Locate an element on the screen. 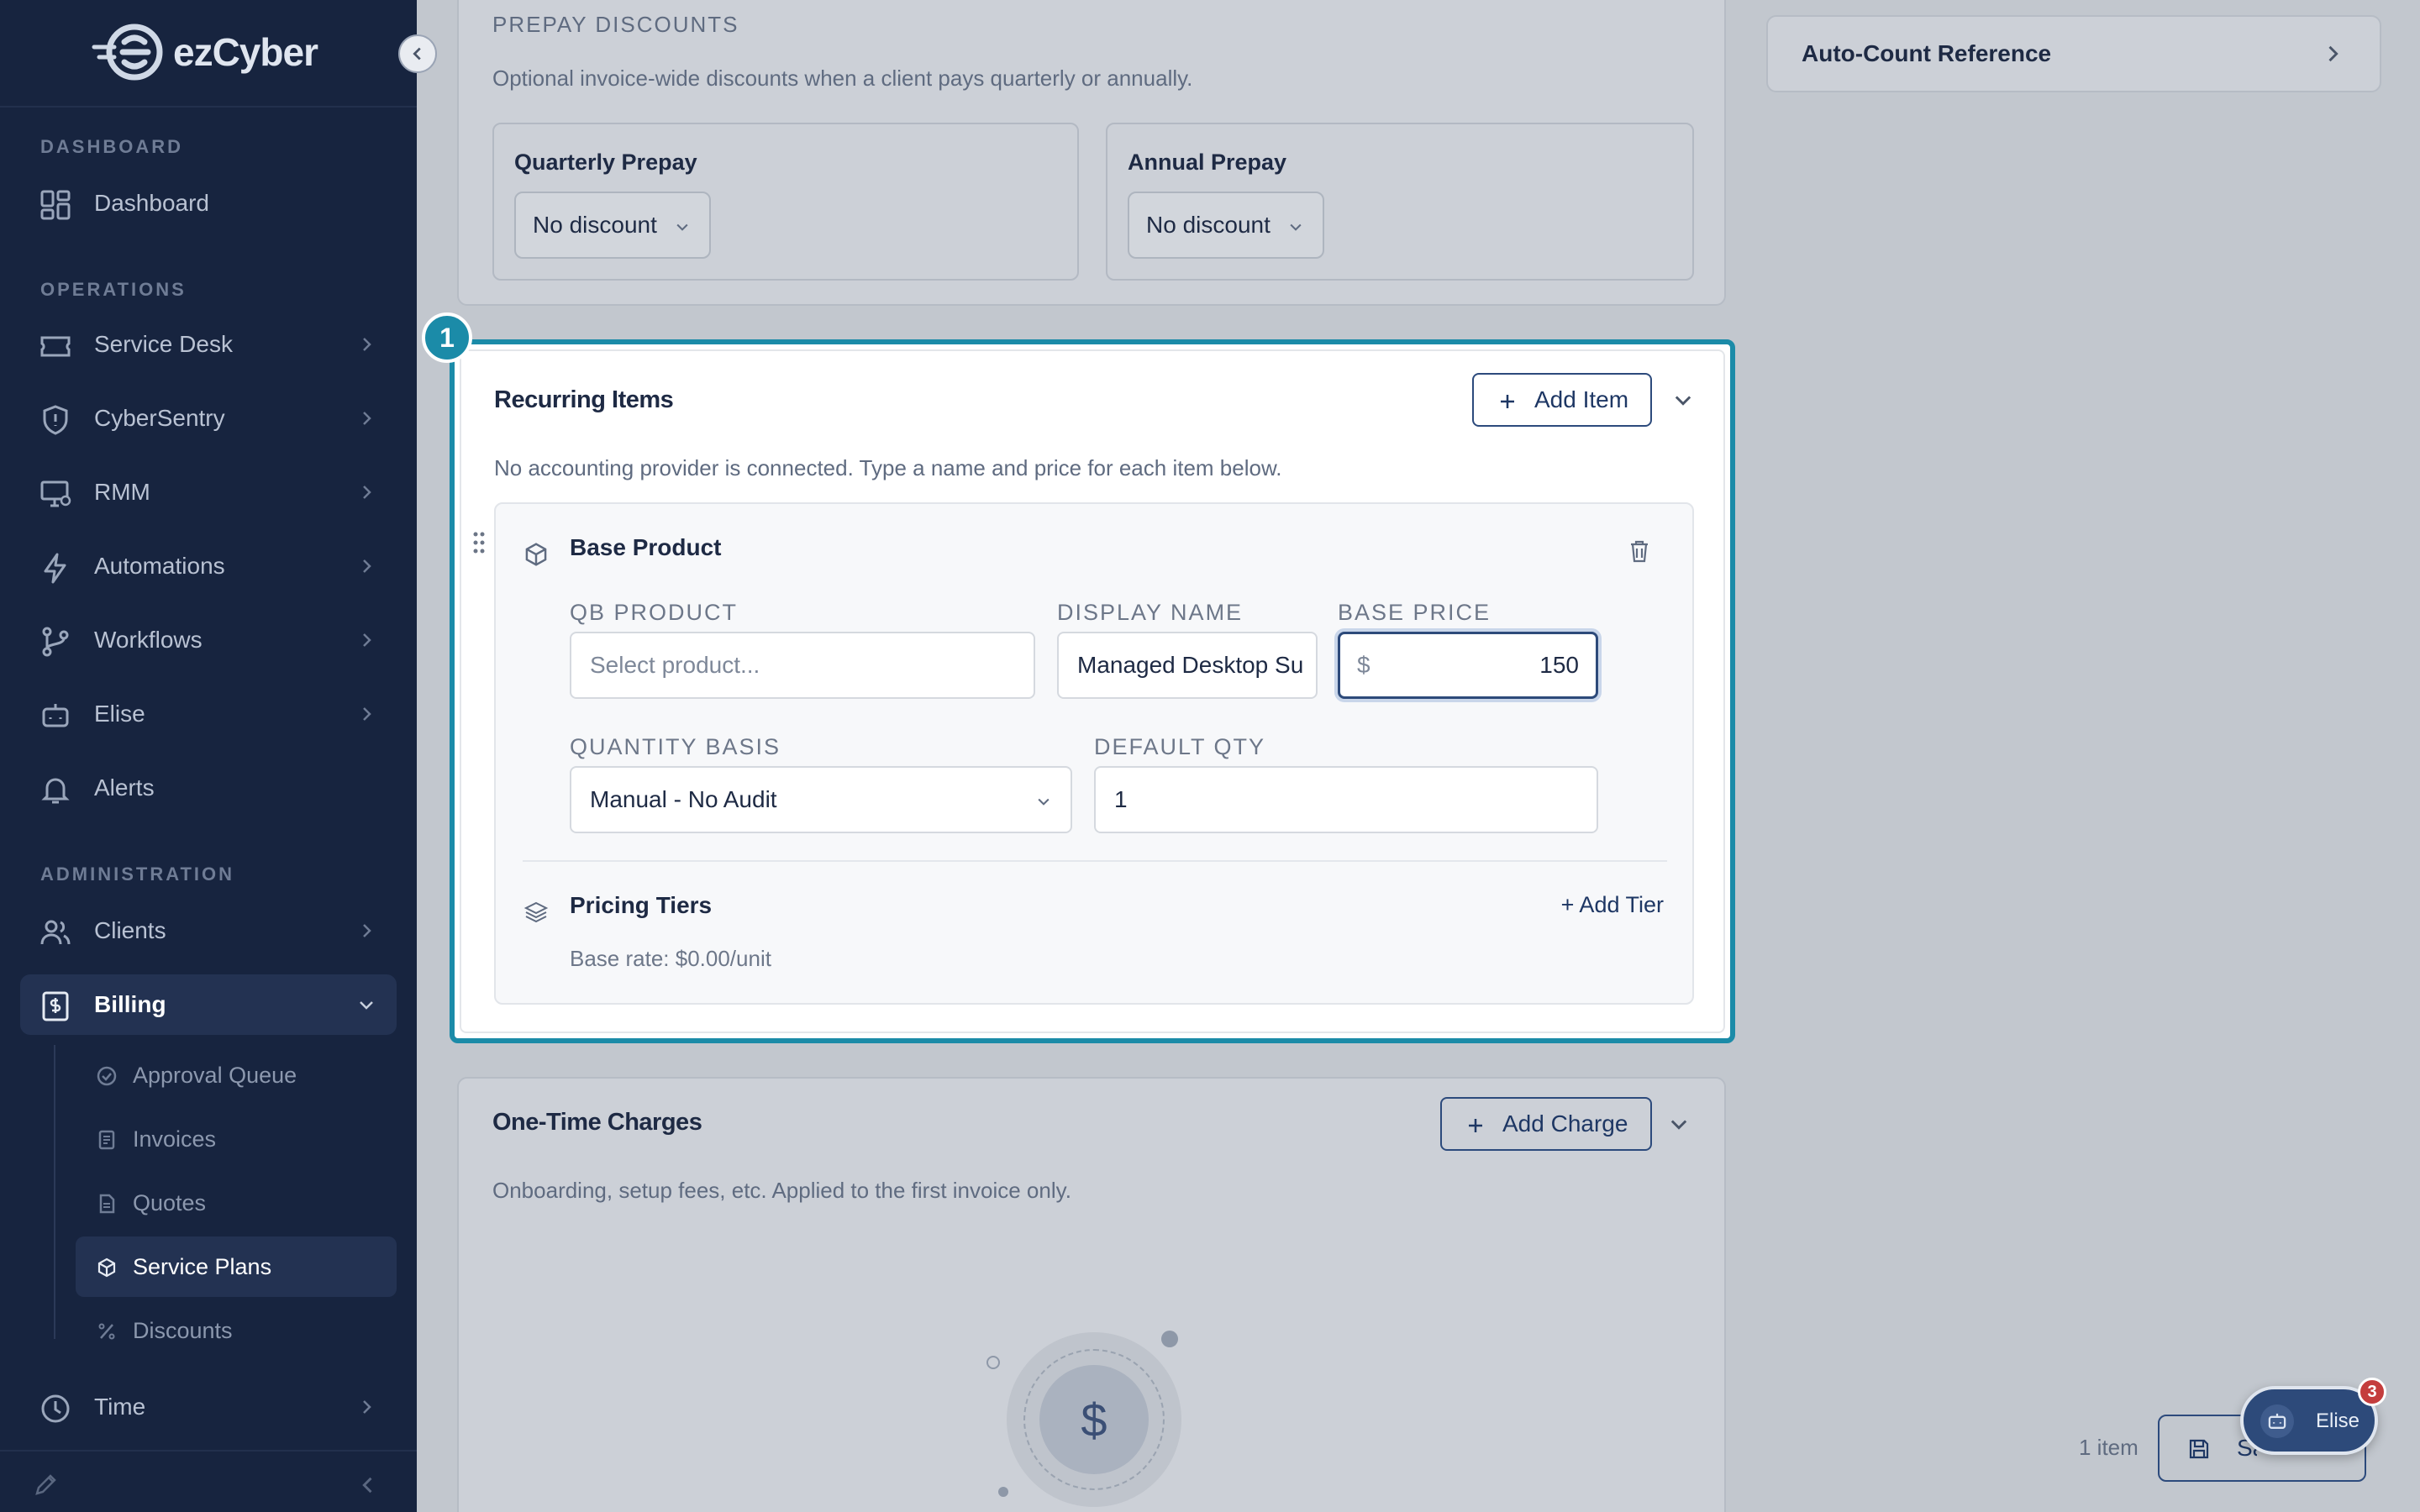  auto-count-reference-panel: Auto-Count Reference is located at coordinates (2073, 53).